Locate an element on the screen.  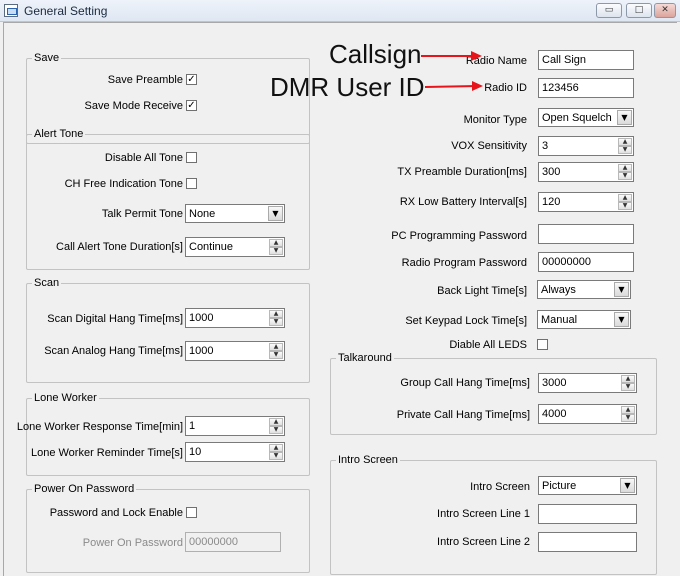
arrow-layer is located at coordinates (452, 71).